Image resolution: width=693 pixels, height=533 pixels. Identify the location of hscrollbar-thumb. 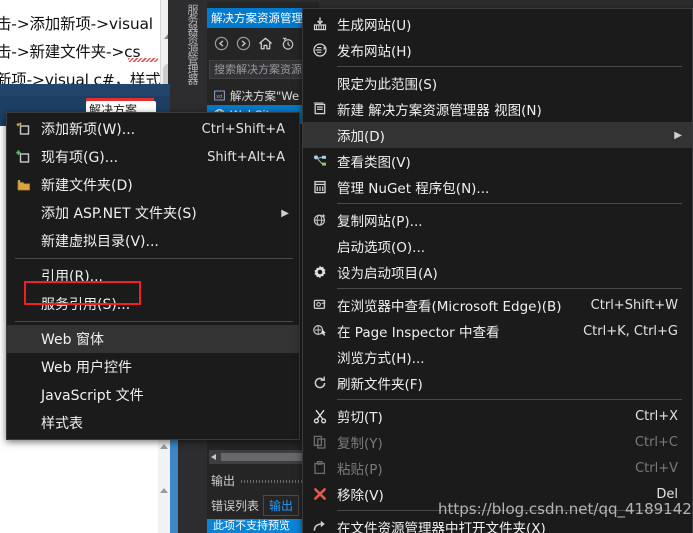
(264, 457).